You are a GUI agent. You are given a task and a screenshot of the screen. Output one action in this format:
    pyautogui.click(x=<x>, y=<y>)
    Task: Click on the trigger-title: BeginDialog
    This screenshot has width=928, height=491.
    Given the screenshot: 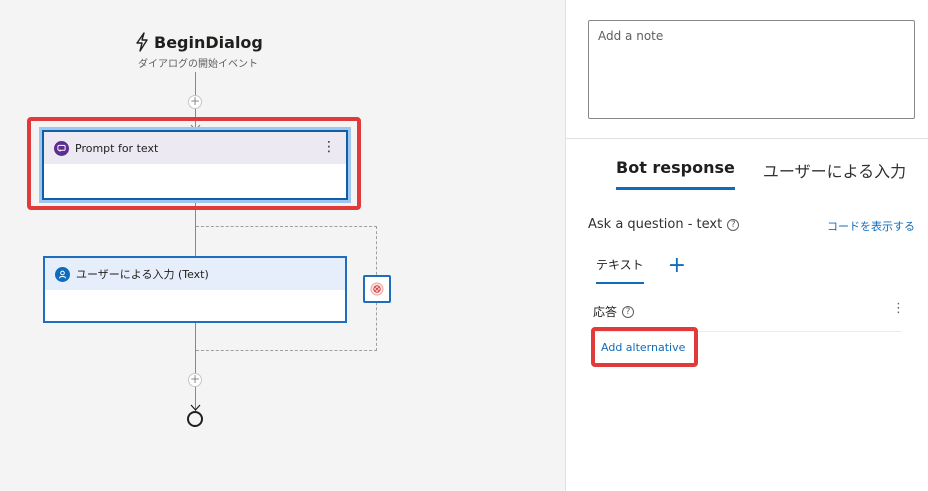 What is the action you would take?
    pyautogui.click(x=199, y=42)
    